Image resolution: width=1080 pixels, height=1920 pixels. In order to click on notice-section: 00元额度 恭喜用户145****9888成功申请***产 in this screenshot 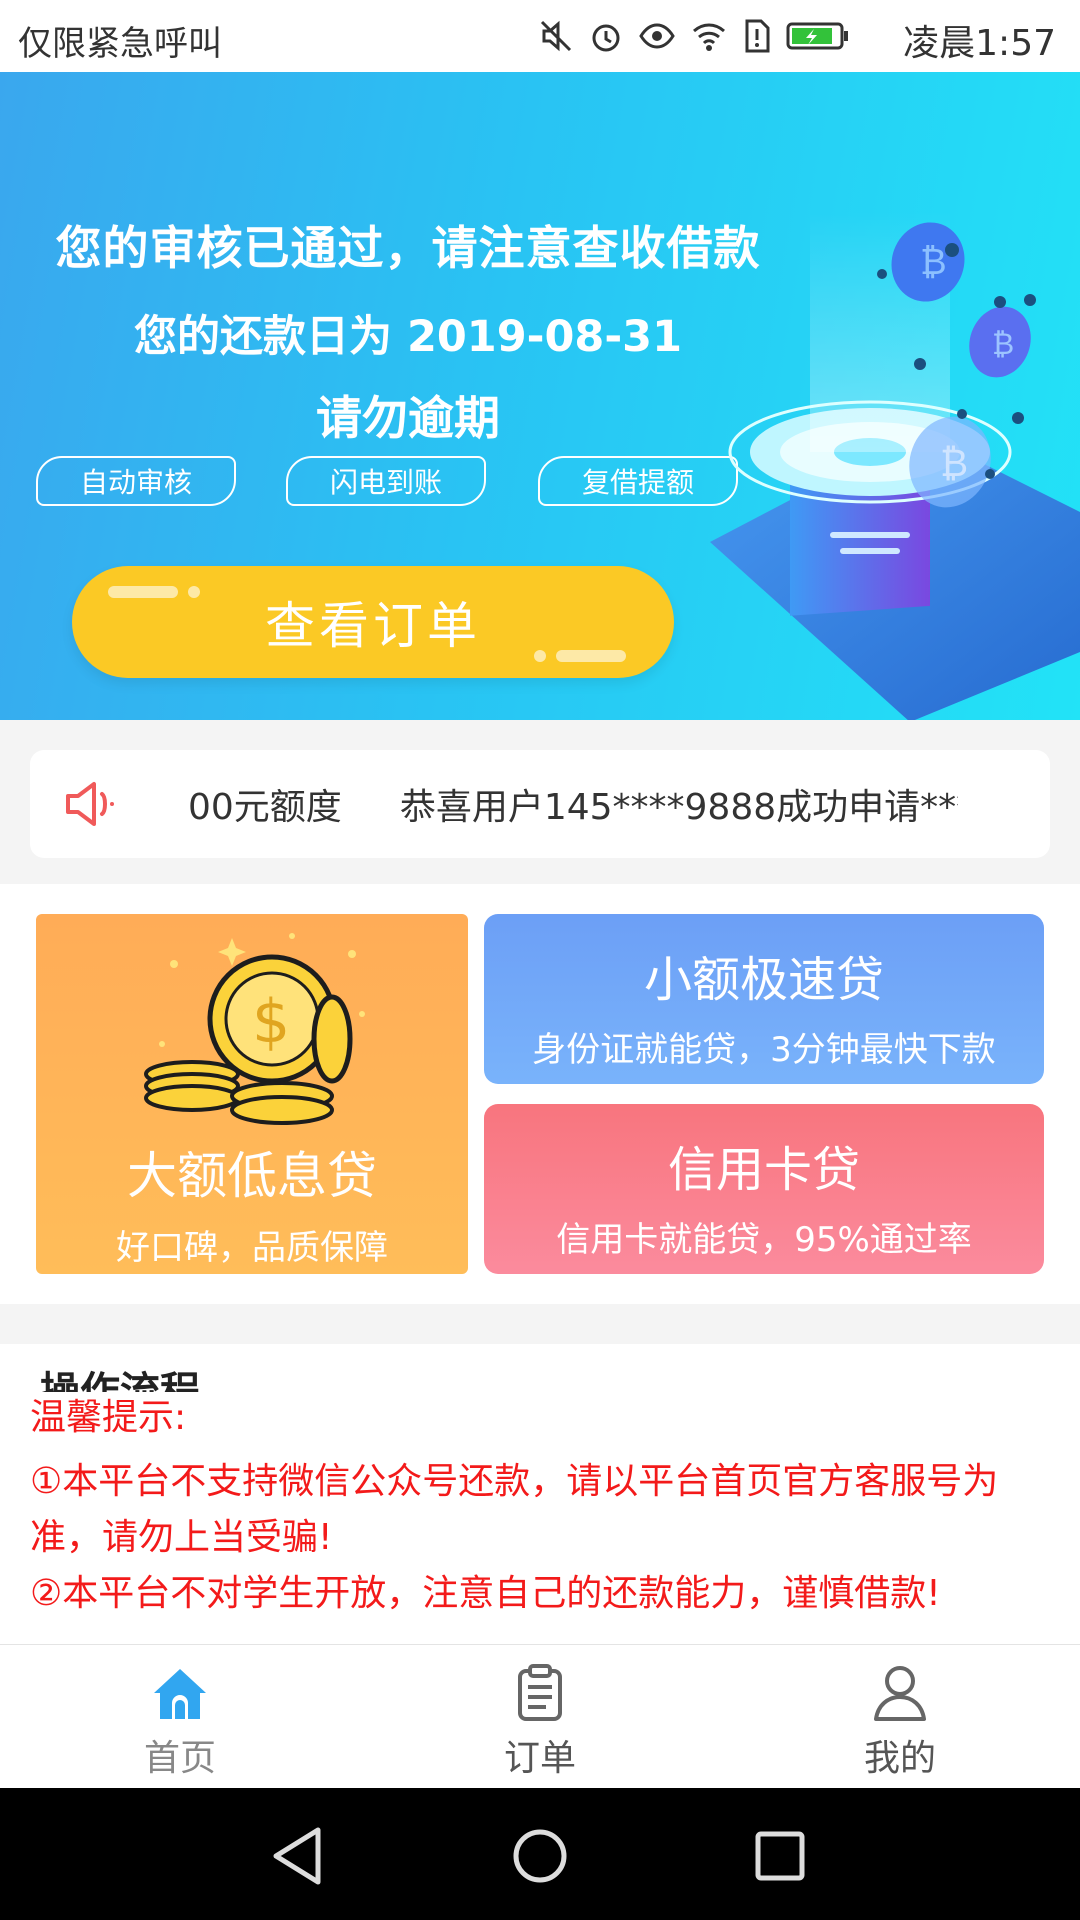, I will do `click(540, 802)`.